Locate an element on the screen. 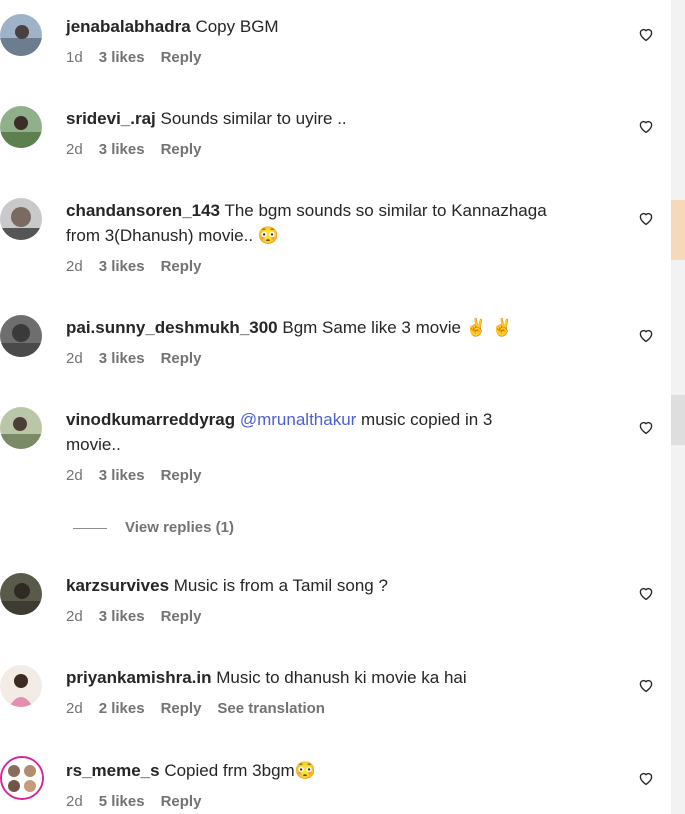  mention-link: @mrunalthakur is located at coordinates (298, 419).